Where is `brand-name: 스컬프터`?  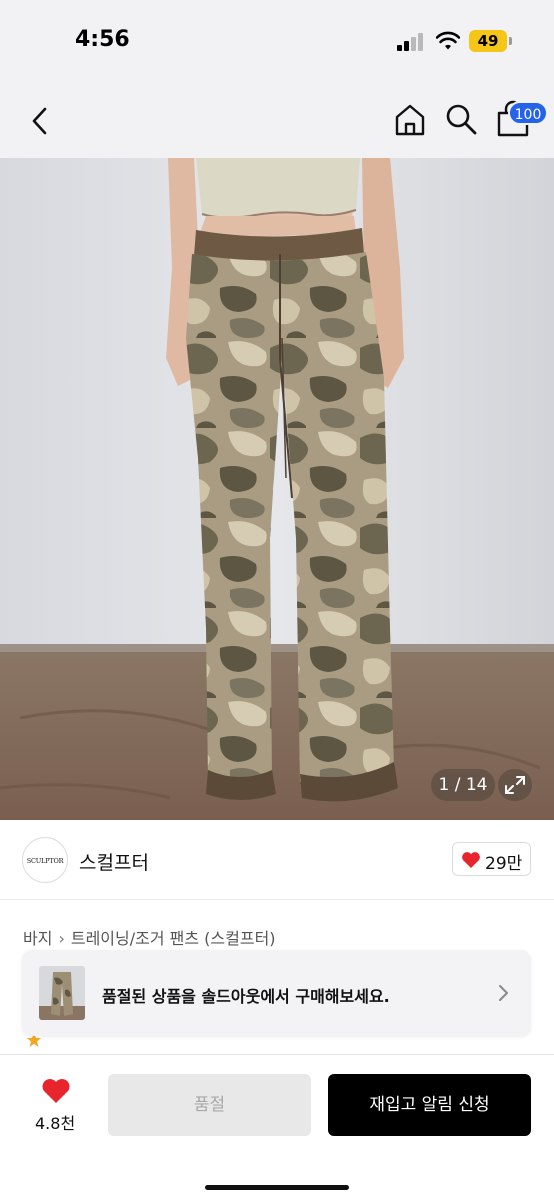
brand-name: 스컬프터 is located at coordinates (114, 861).